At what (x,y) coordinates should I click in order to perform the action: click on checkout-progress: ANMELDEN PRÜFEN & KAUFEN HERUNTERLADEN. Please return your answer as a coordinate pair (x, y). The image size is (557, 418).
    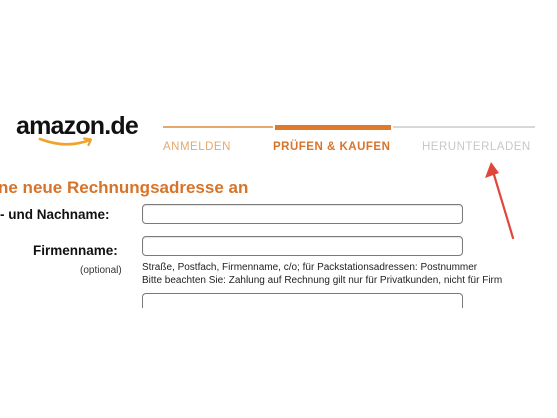
    Looking at the image, I should click on (349, 140).